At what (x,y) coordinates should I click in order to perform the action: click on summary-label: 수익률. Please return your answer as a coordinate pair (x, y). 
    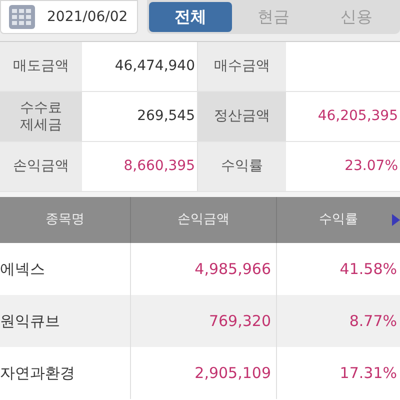
    Looking at the image, I should click on (242, 166).